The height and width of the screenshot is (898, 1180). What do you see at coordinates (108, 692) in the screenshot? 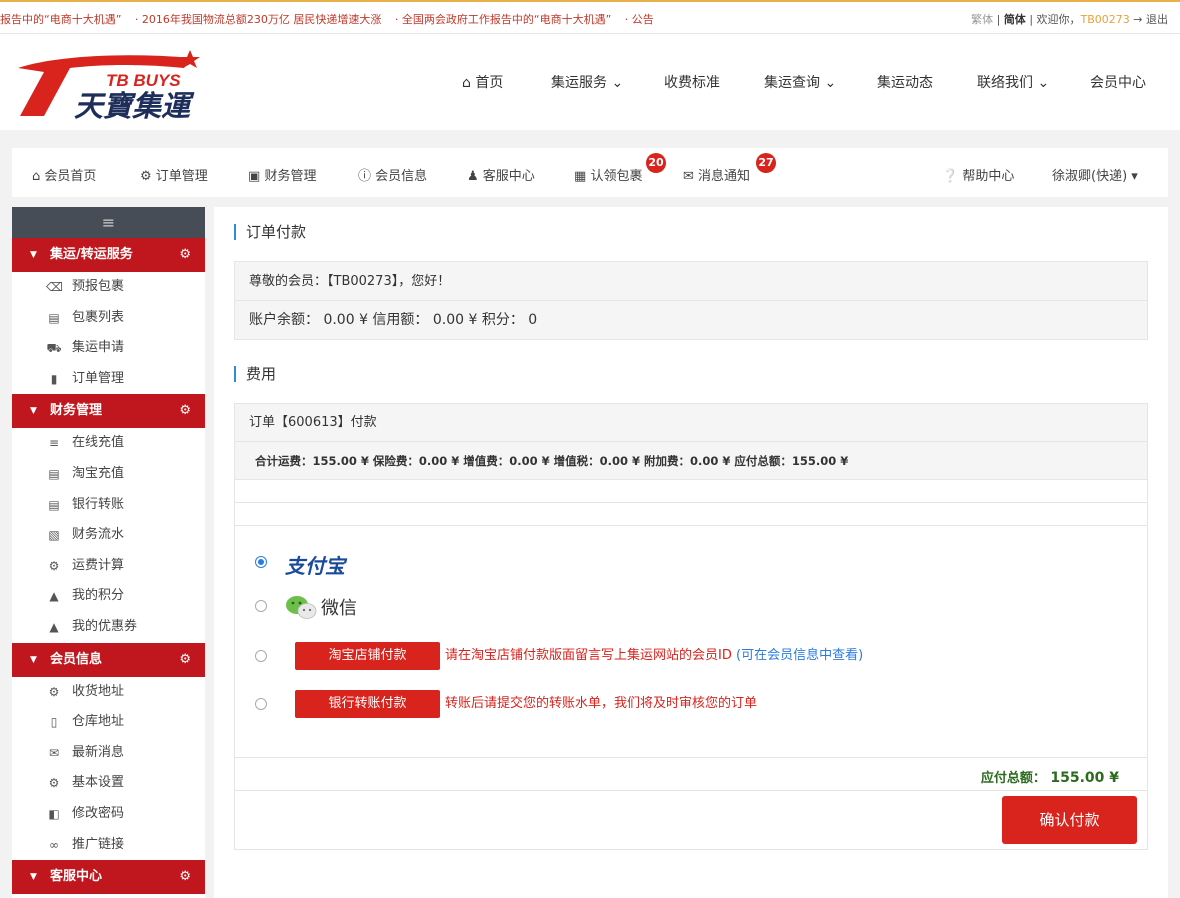
I see `sidebar-item-shipping-address: ⚙ 收货地址` at bounding box center [108, 692].